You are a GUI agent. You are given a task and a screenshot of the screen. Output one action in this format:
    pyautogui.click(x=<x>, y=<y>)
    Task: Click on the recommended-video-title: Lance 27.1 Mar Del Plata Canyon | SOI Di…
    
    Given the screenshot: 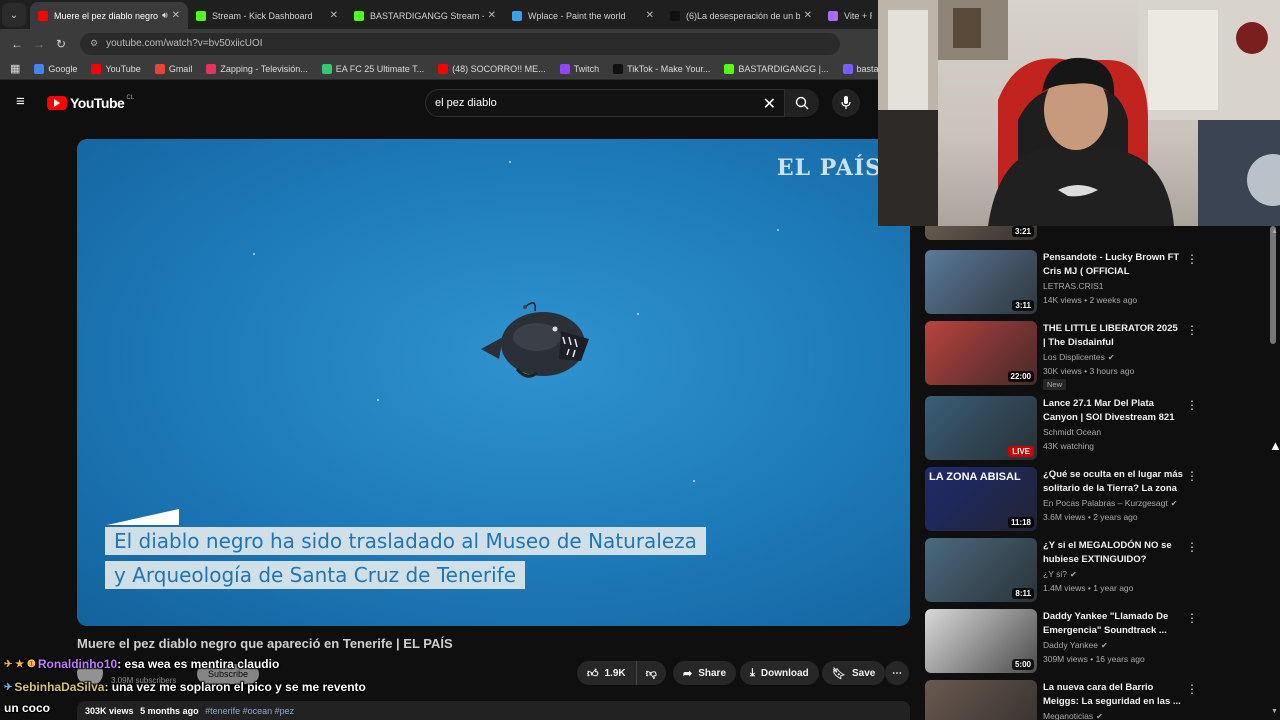 What is the action you would take?
    pyautogui.click(x=1113, y=411)
    